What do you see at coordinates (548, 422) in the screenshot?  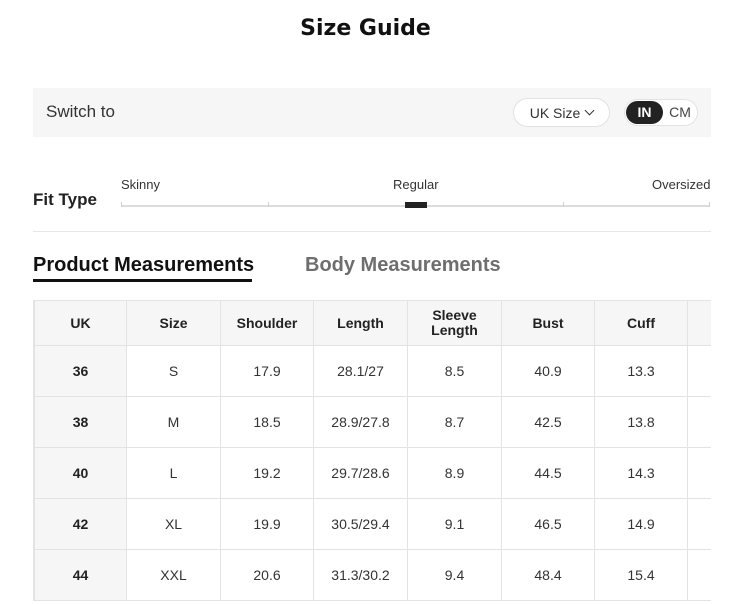 I see `table-cell: 42.5` at bounding box center [548, 422].